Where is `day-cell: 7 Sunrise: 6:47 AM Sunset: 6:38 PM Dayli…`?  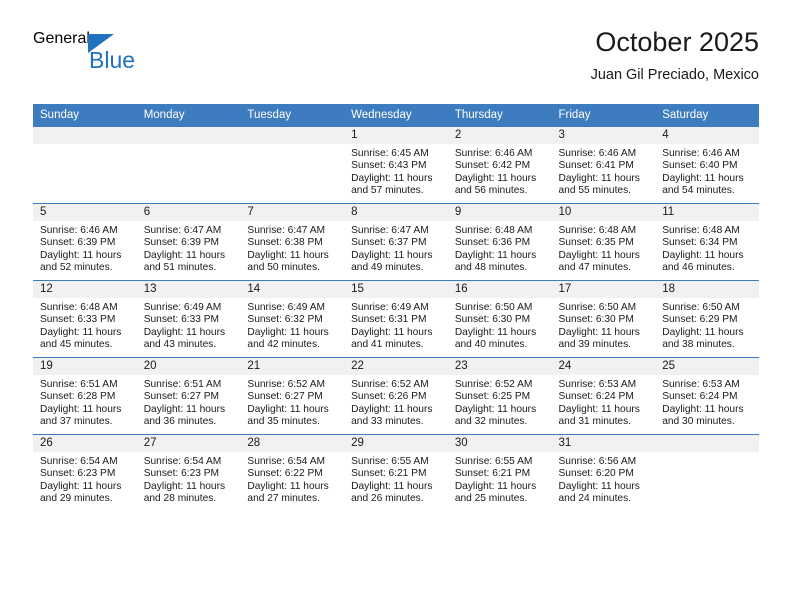 day-cell: 7 Sunrise: 6:47 AM Sunset: 6:38 PM Dayli… is located at coordinates (292, 242).